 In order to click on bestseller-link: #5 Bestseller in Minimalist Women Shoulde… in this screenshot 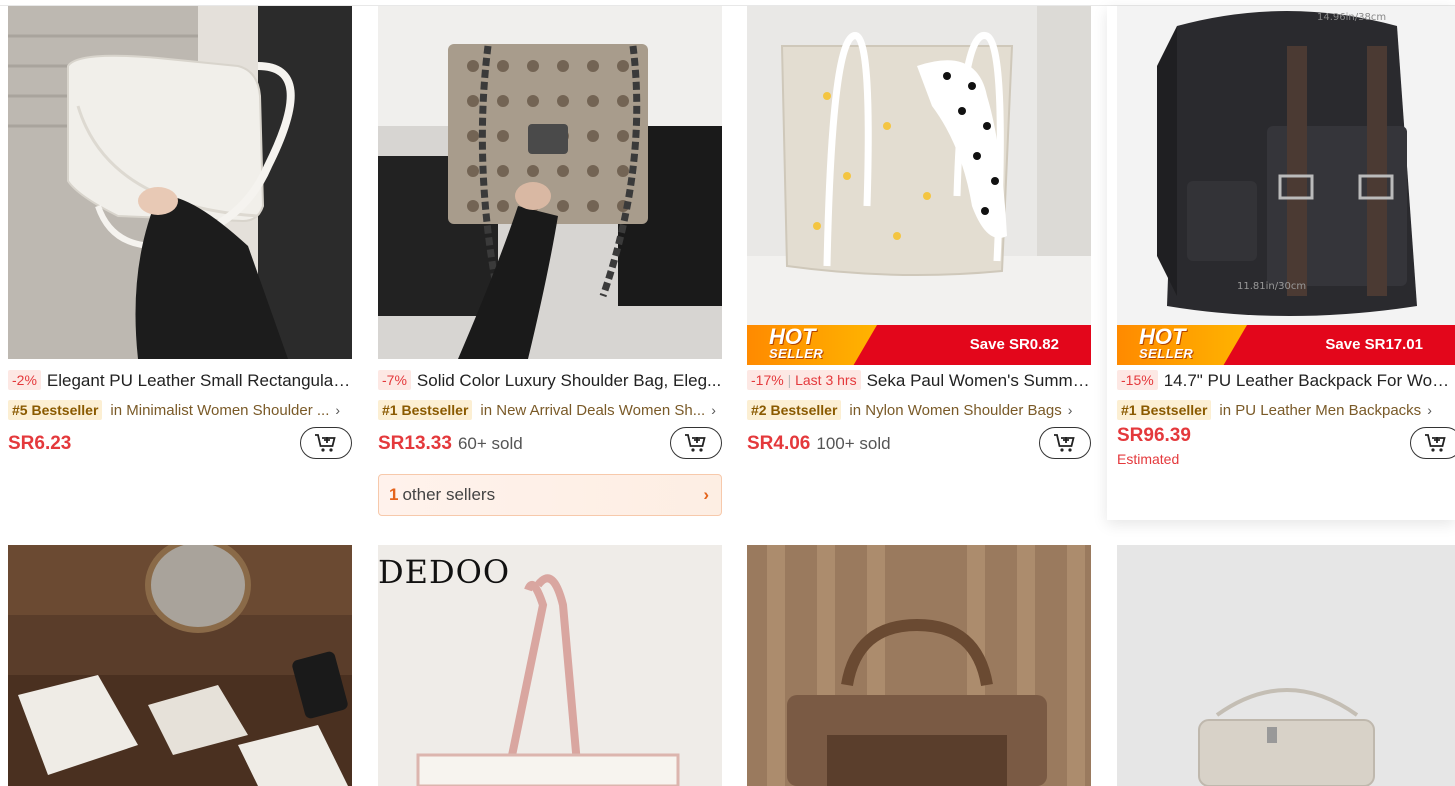, I will do `click(180, 411)`.